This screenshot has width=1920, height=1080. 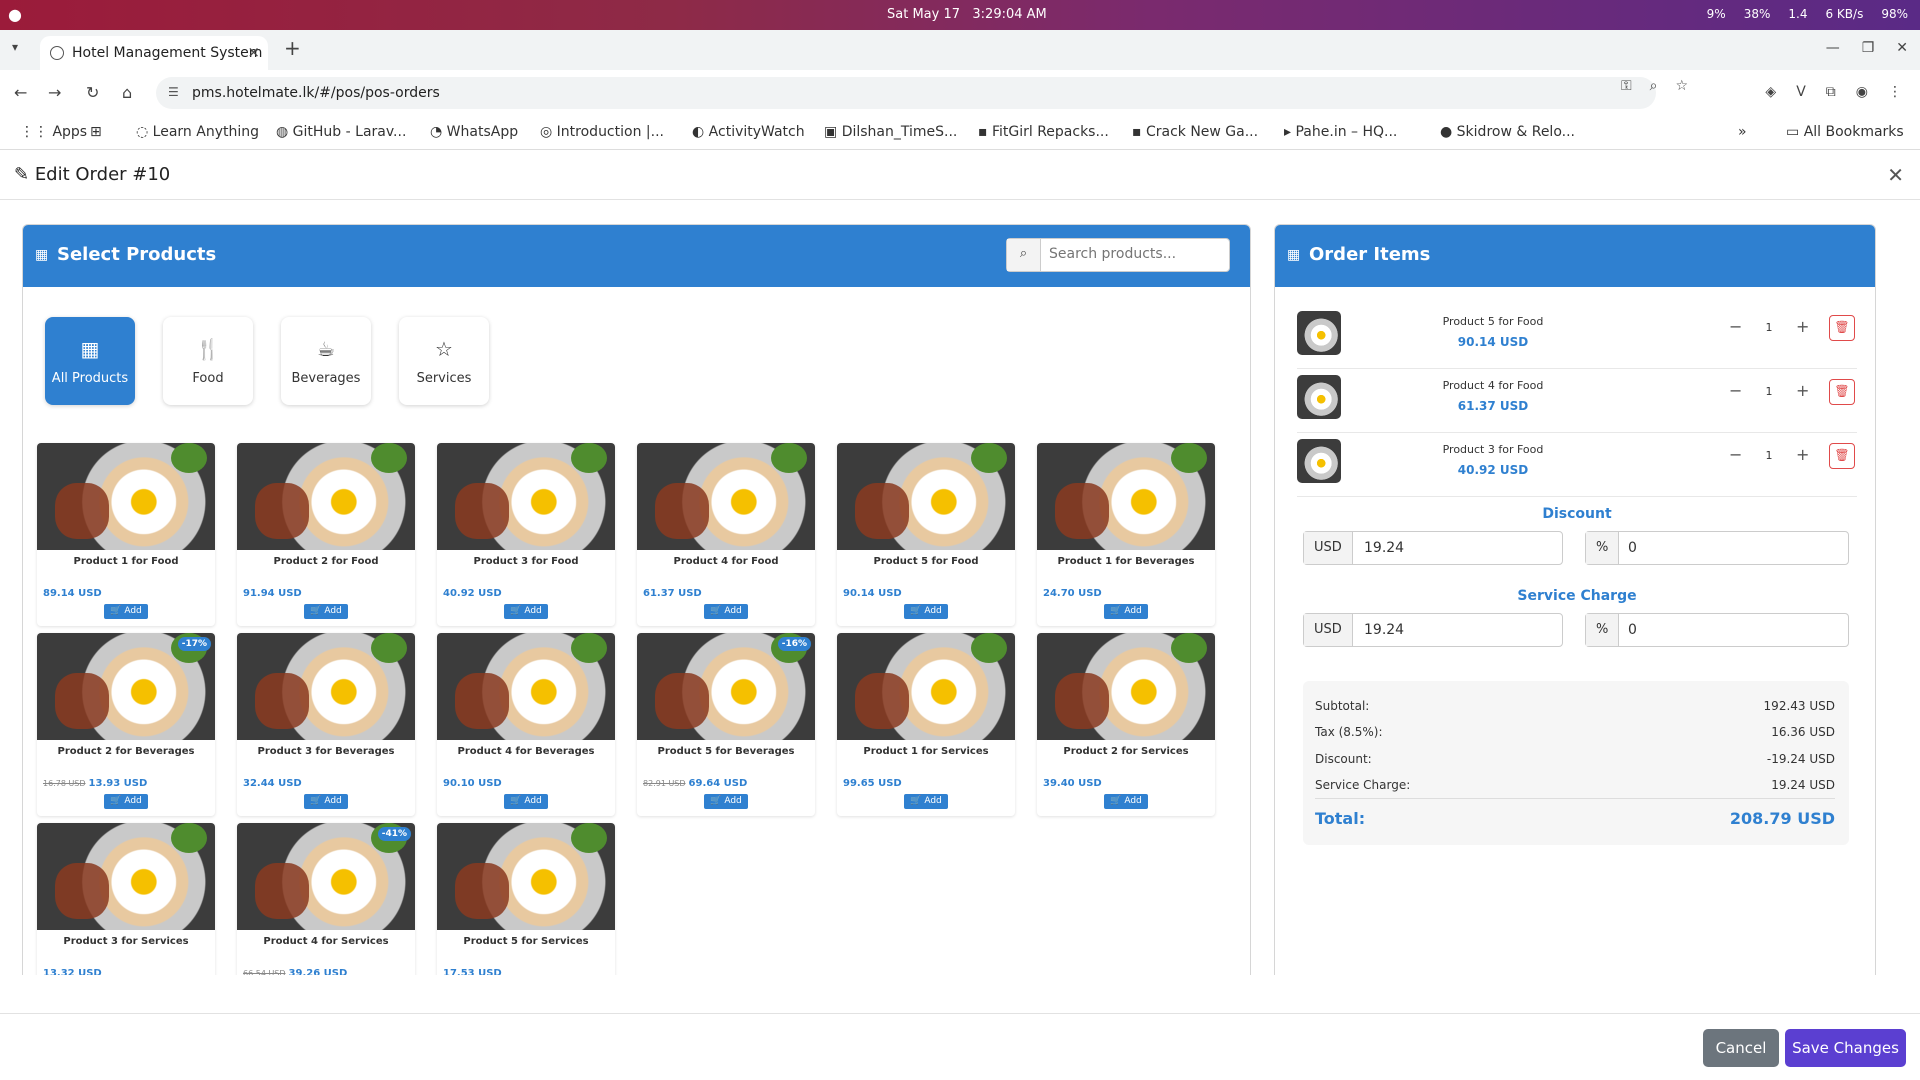 What do you see at coordinates (1433, 630) in the screenshot?
I see `service-amount-field: USD 19.24` at bounding box center [1433, 630].